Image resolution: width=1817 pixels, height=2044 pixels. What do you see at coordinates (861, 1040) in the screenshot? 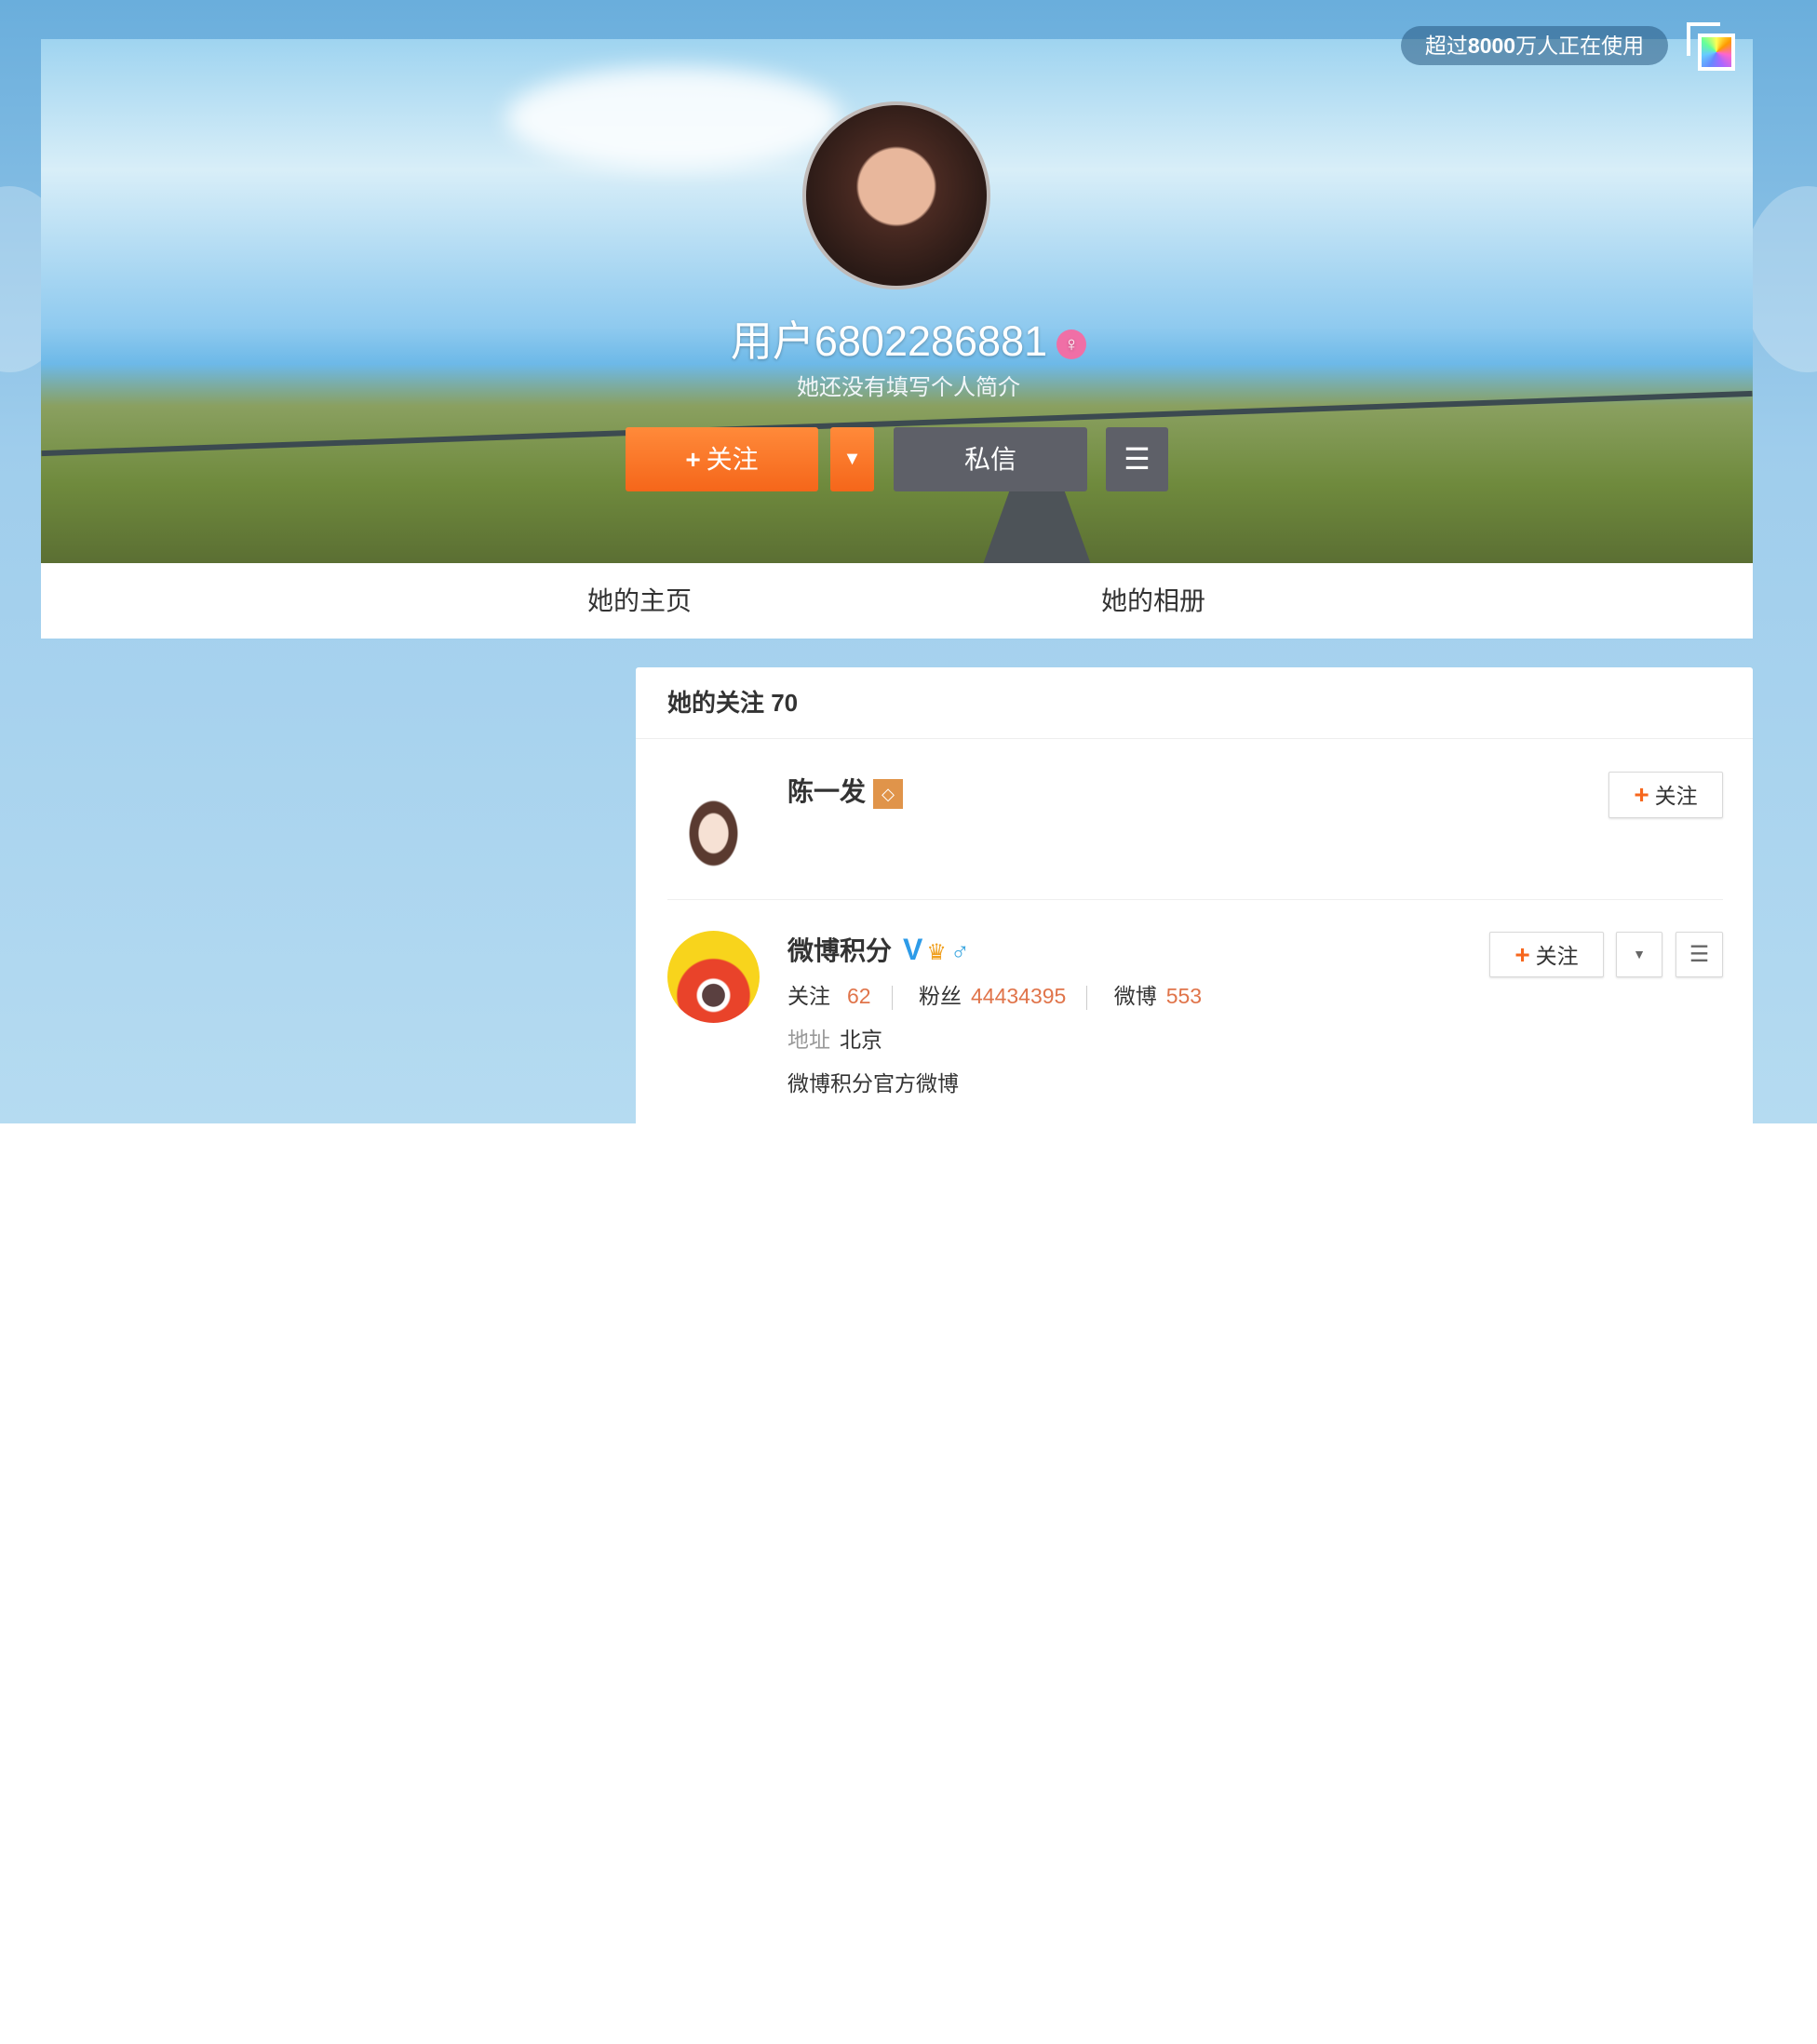
I see `address-value: 北京` at bounding box center [861, 1040].